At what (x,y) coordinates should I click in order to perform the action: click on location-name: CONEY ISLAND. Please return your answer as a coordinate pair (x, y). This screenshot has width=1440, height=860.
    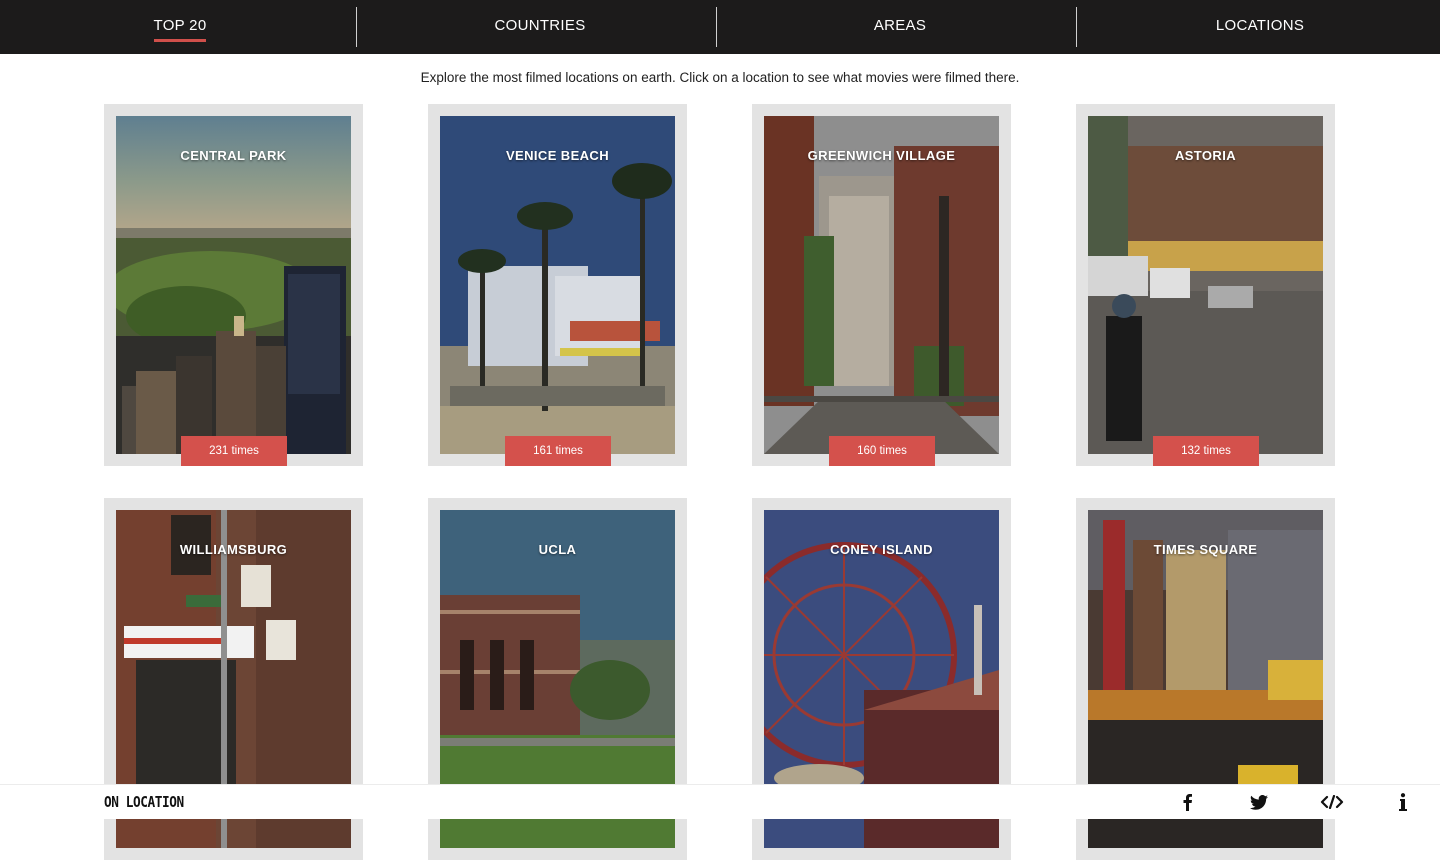
    Looking at the image, I should click on (881, 549).